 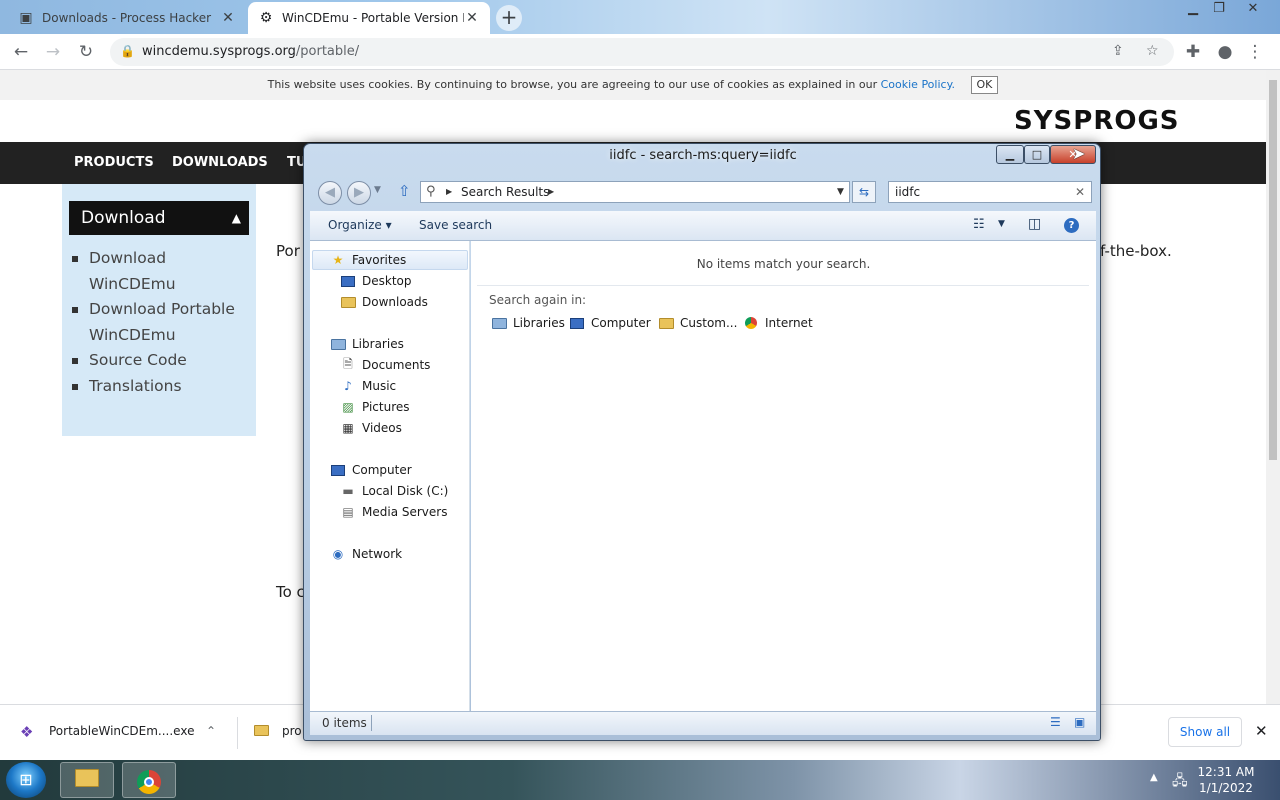 I want to click on sysprogs-logo: SYSPROGS, so click(x=1097, y=121).